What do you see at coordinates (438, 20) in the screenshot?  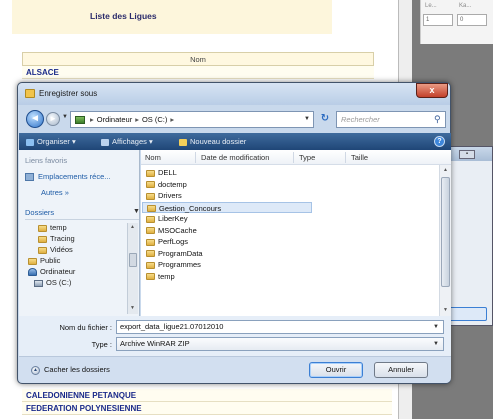 I see `side-panel-input: 1` at bounding box center [438, 20].